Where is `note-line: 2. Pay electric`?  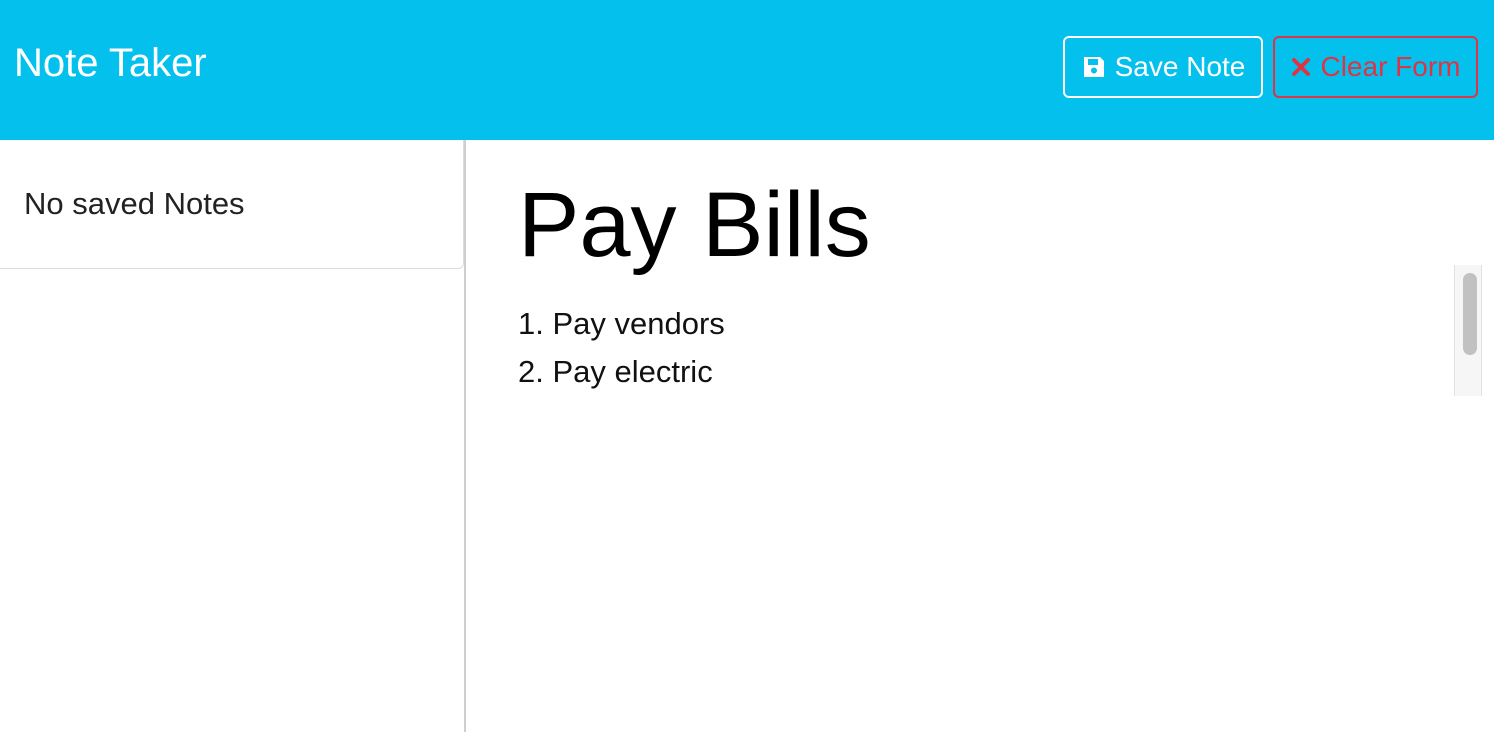
note-line: 2. Pay electric is located at coordinates (615, 371).